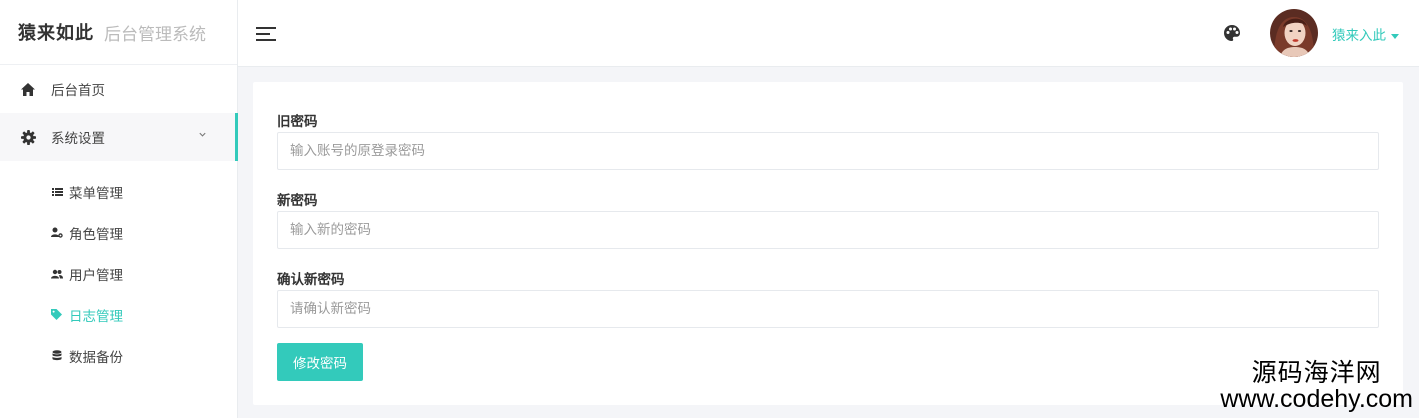  What do you see at coordinates (202, 134) in the screenshot?
I see `chevron-down-icon` at bounding box center [202, 134].